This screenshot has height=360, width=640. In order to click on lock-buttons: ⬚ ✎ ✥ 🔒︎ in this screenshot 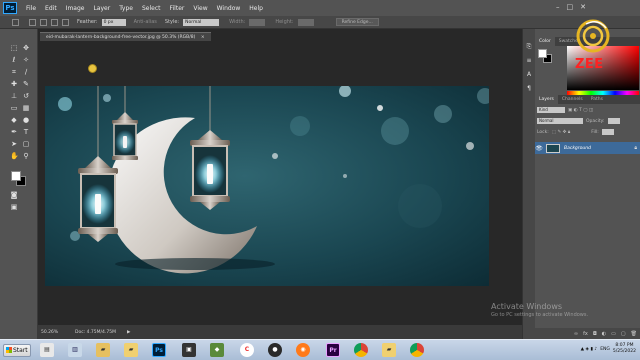, I will do `click(561, 132)`.